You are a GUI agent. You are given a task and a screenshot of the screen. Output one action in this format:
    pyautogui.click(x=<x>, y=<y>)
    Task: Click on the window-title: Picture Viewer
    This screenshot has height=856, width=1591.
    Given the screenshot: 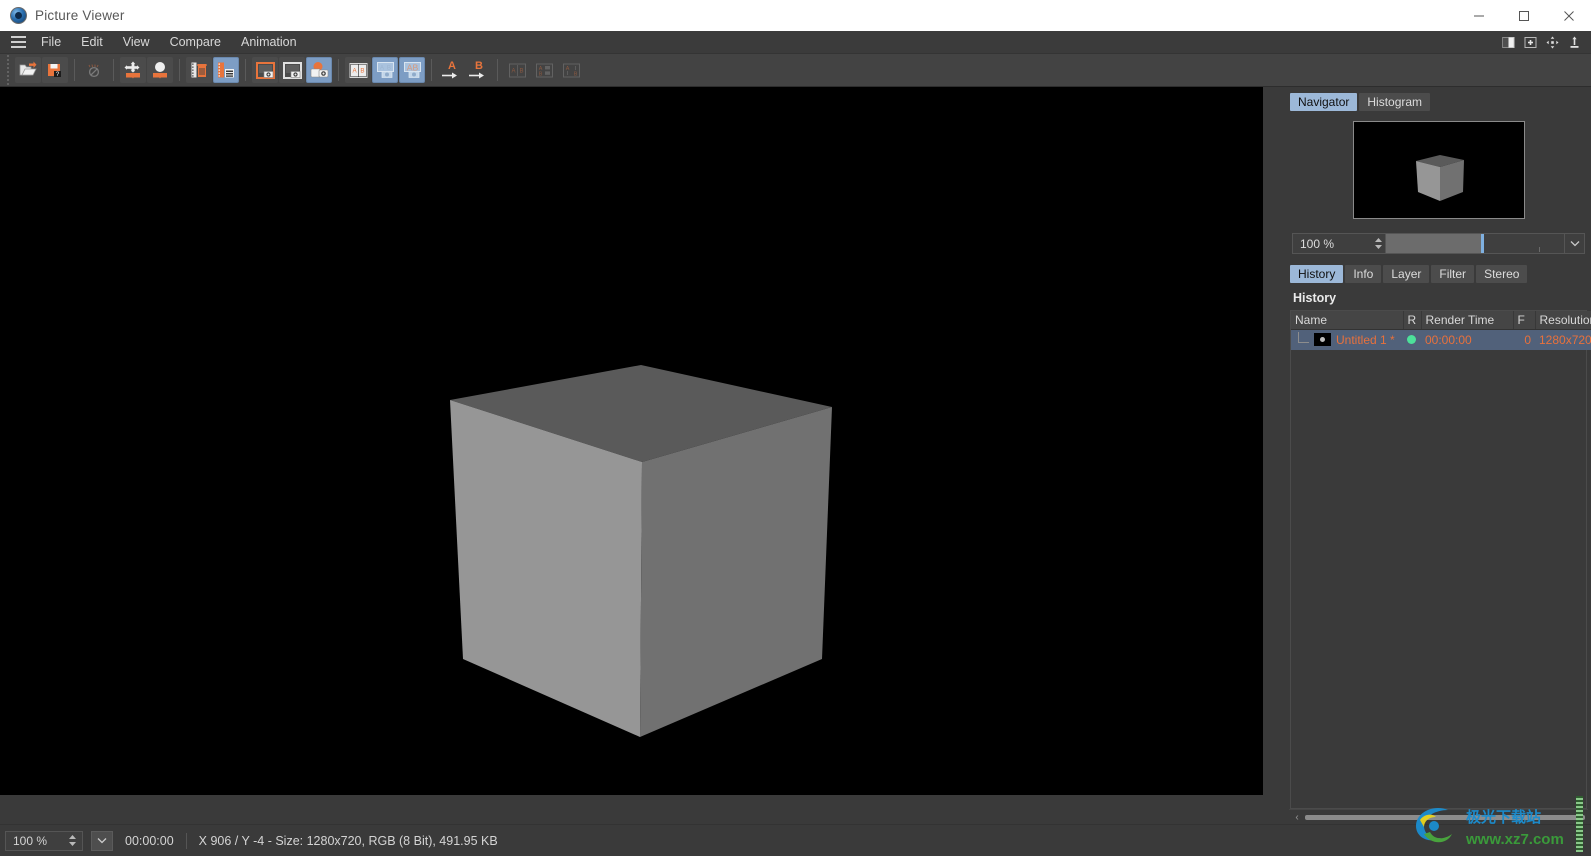 What is the action you would take?
    pyautogui.click(x=80, y=15)
    